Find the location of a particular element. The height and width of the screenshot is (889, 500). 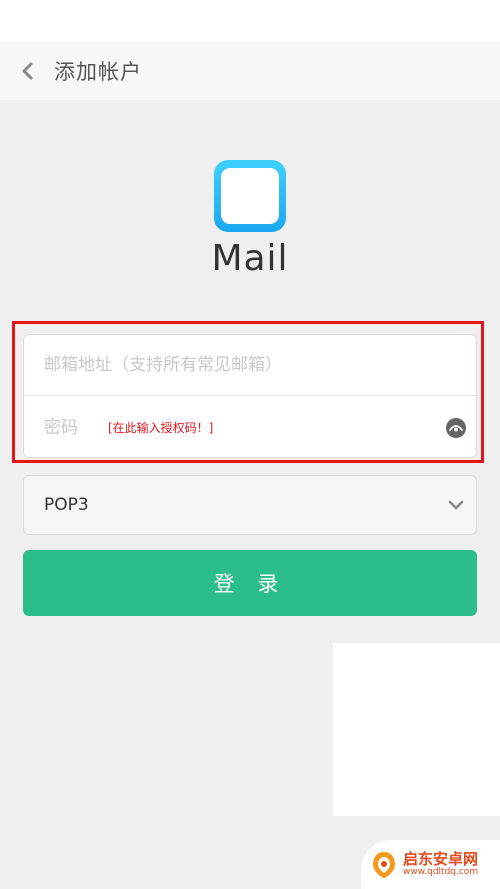

app-logo-block: Mail is located at coordinates (250, 219).